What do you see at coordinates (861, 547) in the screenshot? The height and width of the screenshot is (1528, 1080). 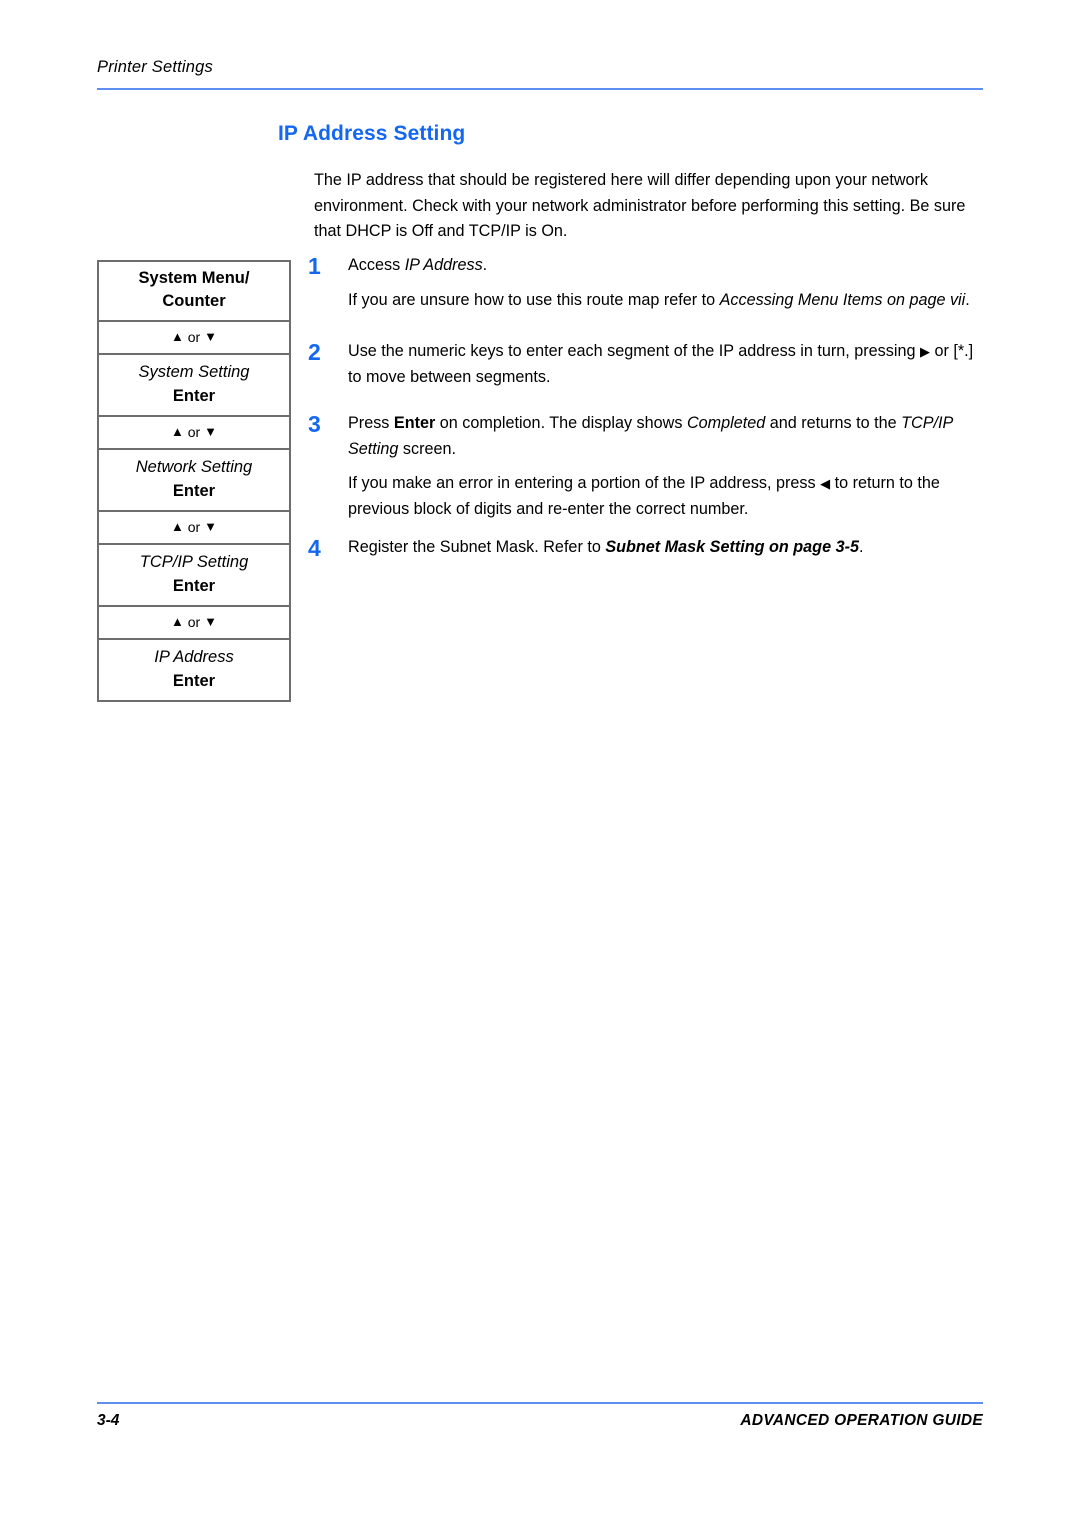 I see `step-4-p1-post: .` at bounding box center [861, 547].